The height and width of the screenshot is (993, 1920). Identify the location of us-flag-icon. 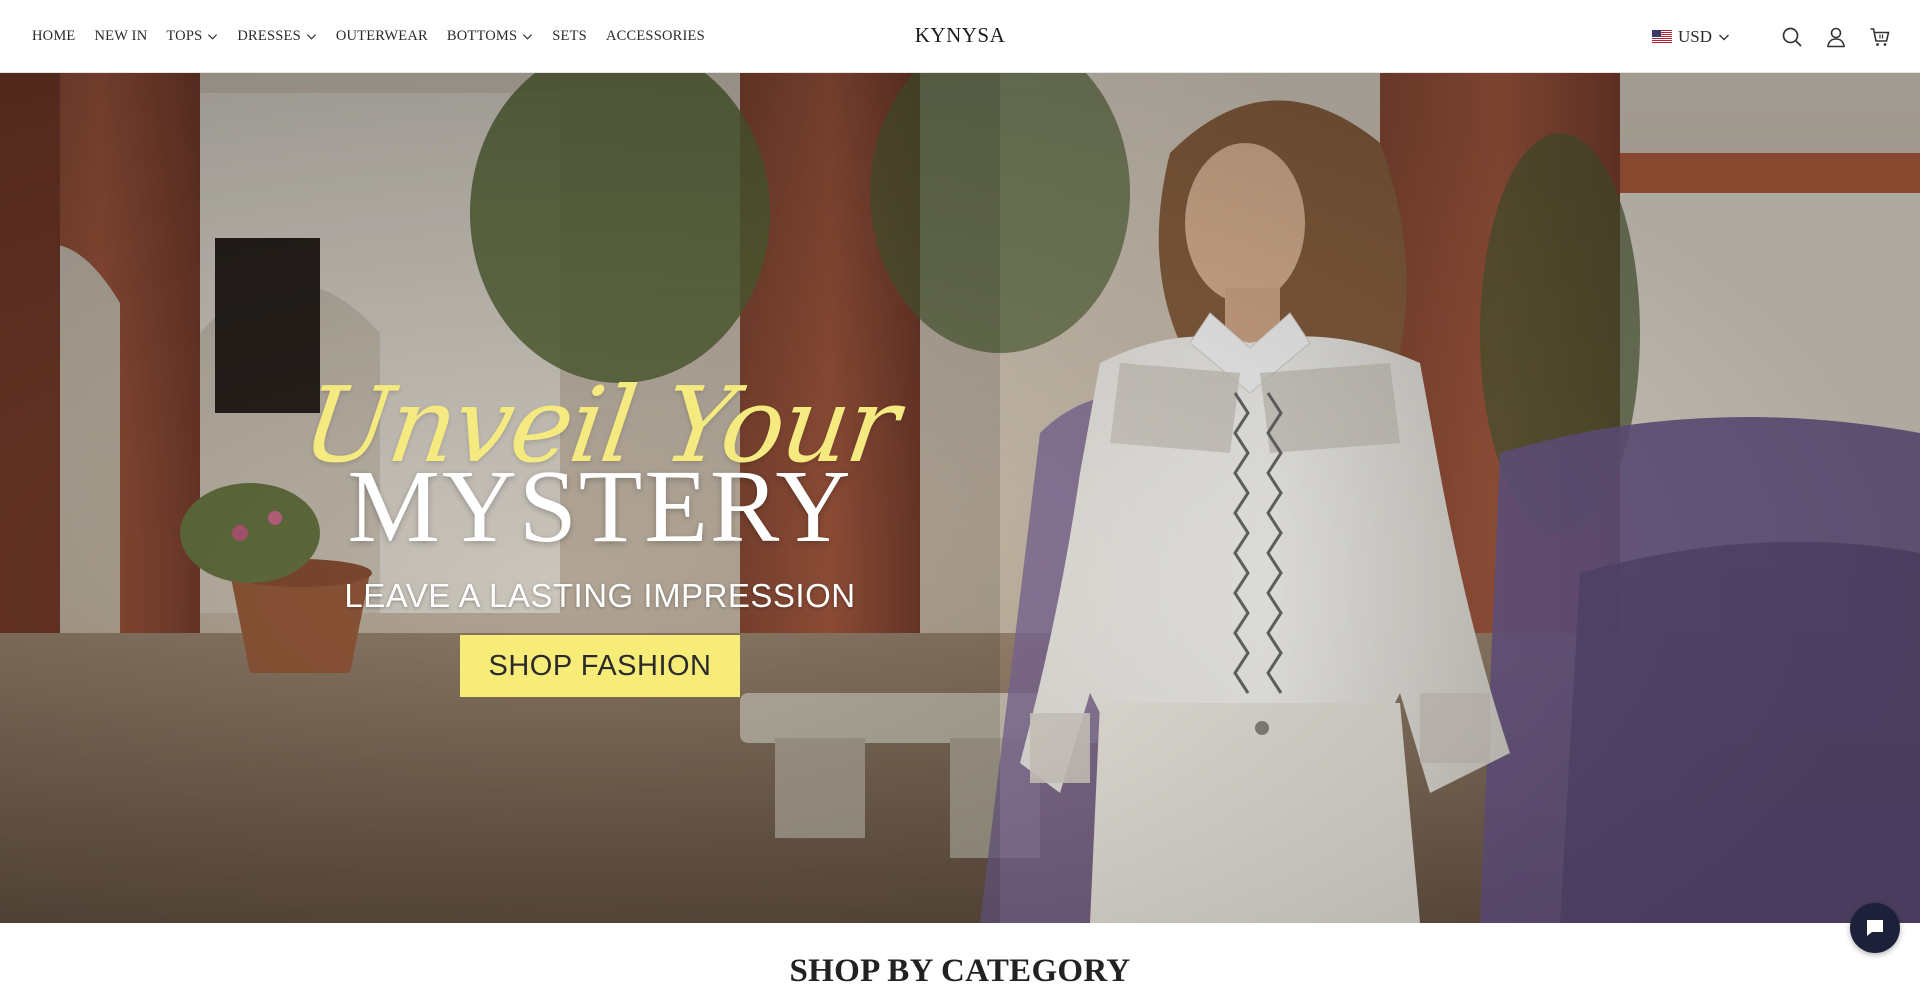
(1661, 36).